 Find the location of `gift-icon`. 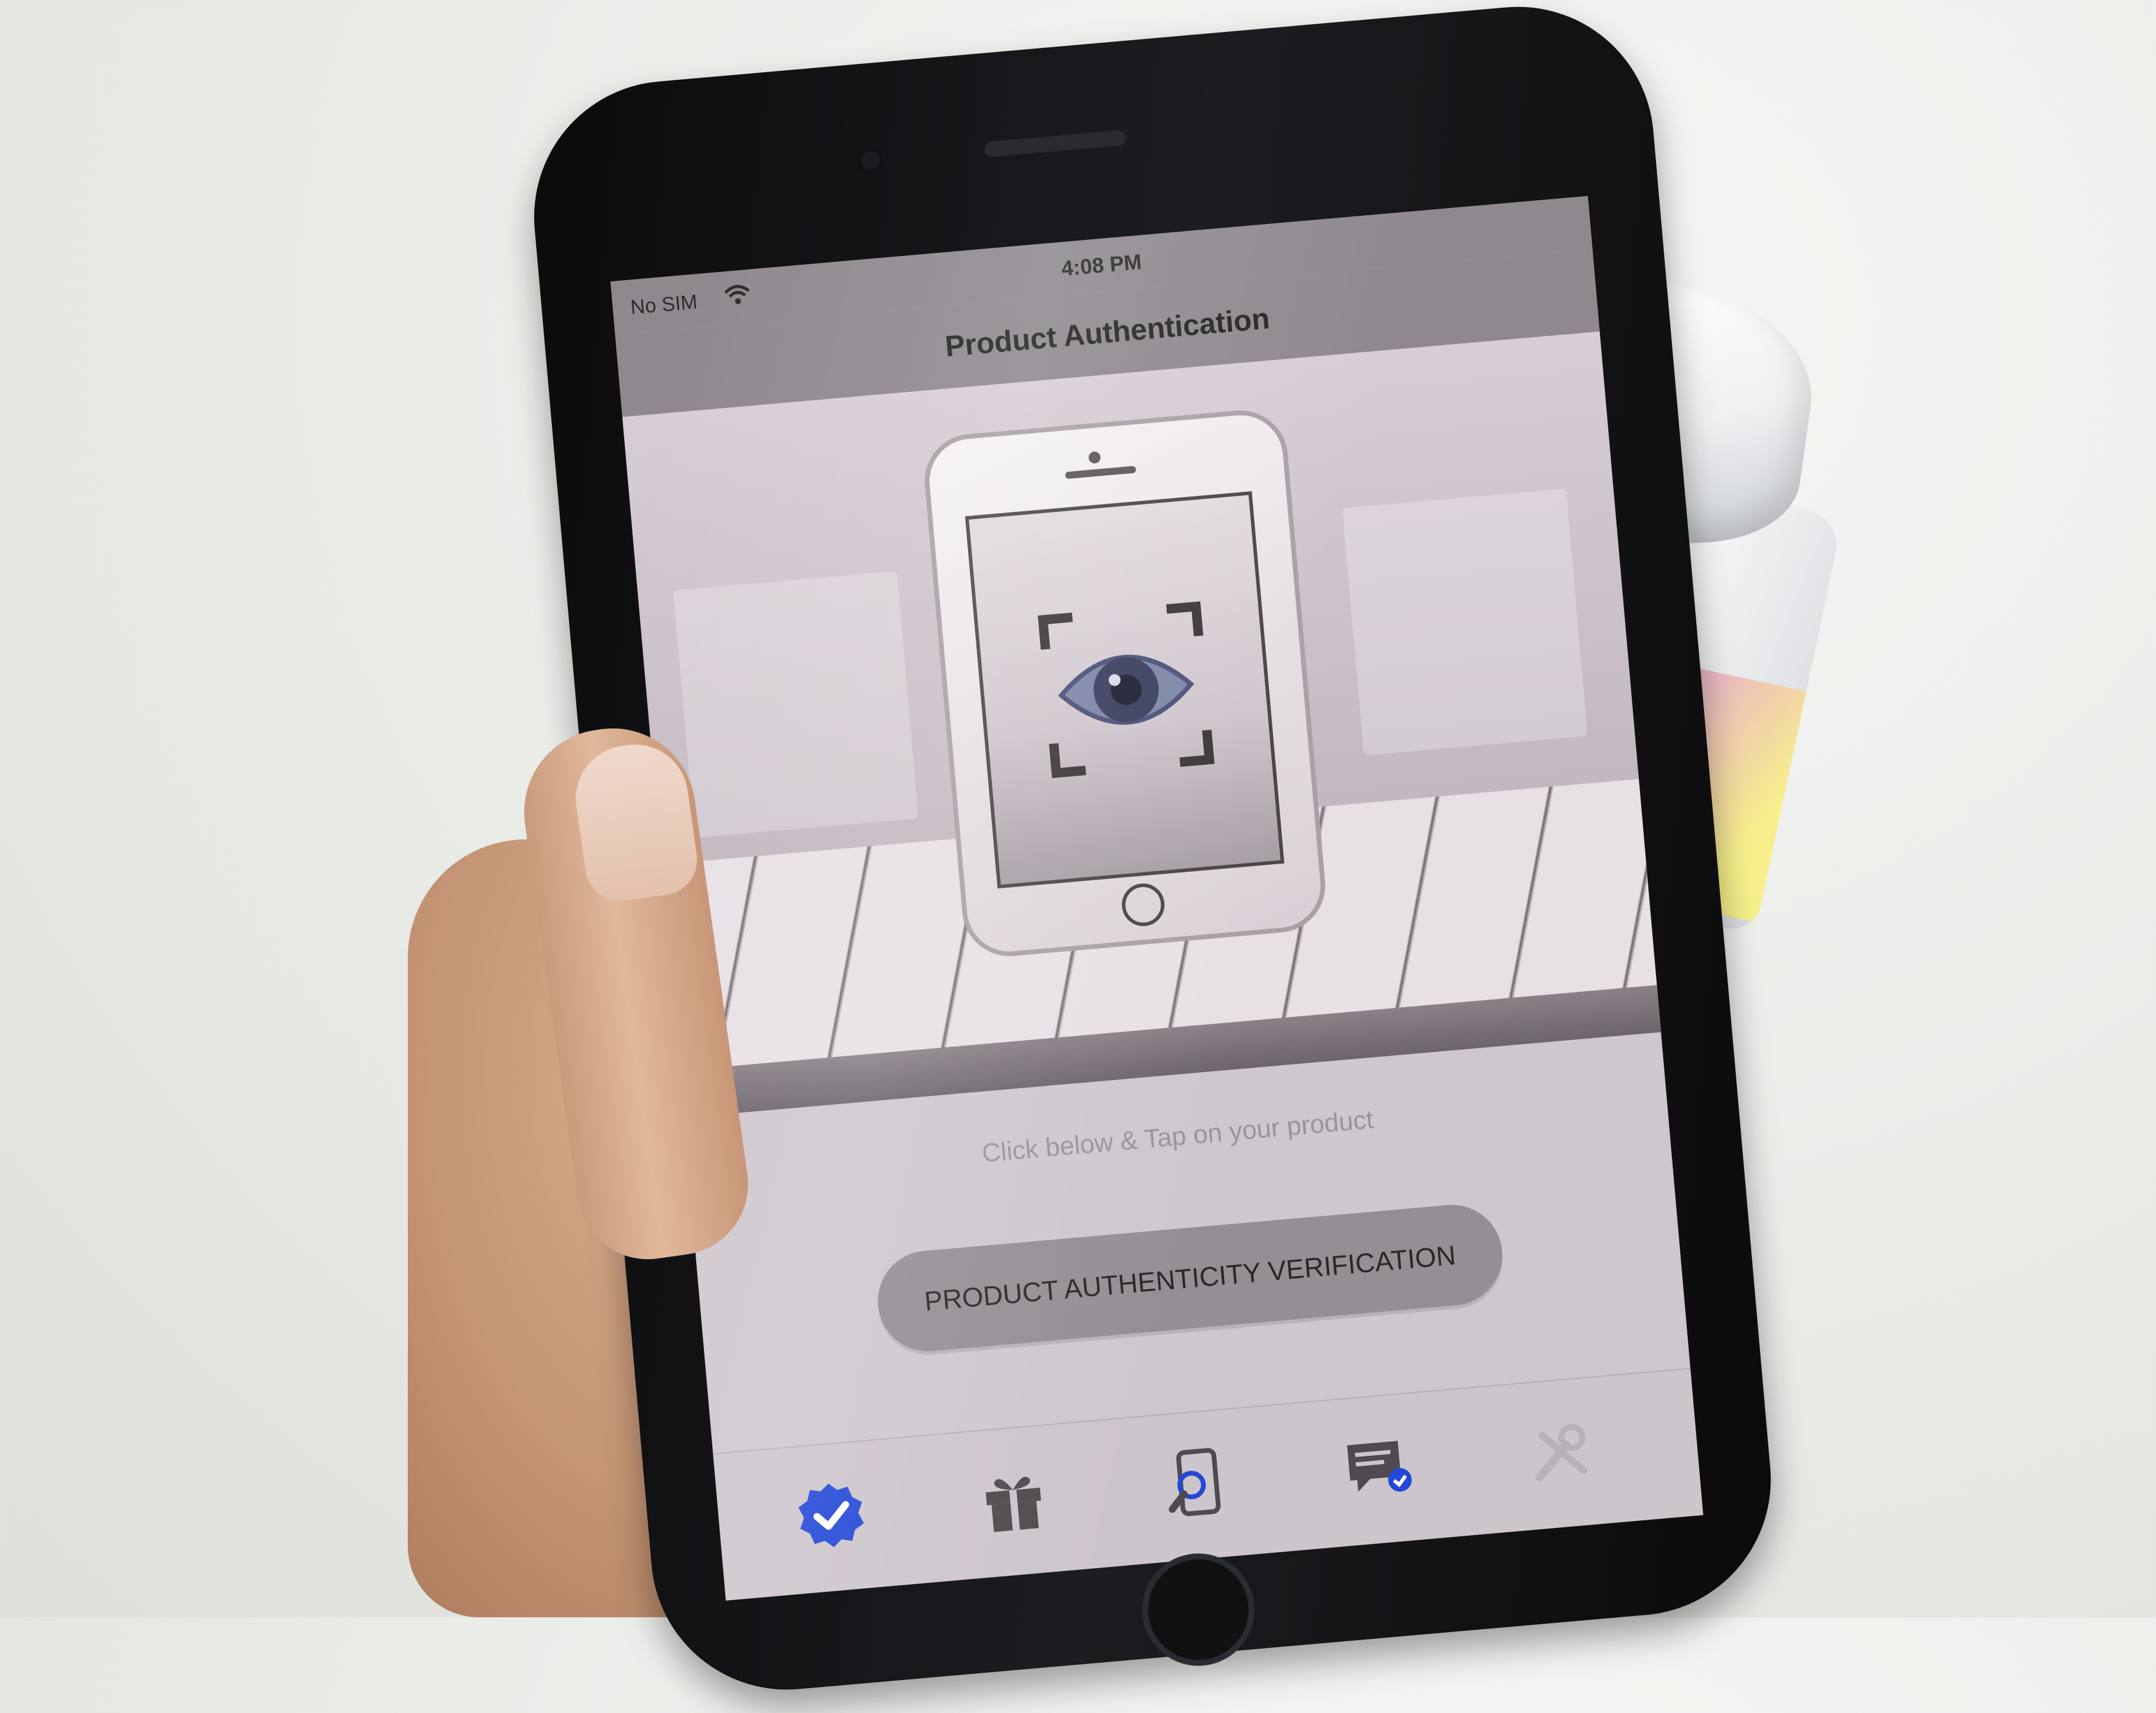

gift-icon is located at coordinates (1013, 1504).